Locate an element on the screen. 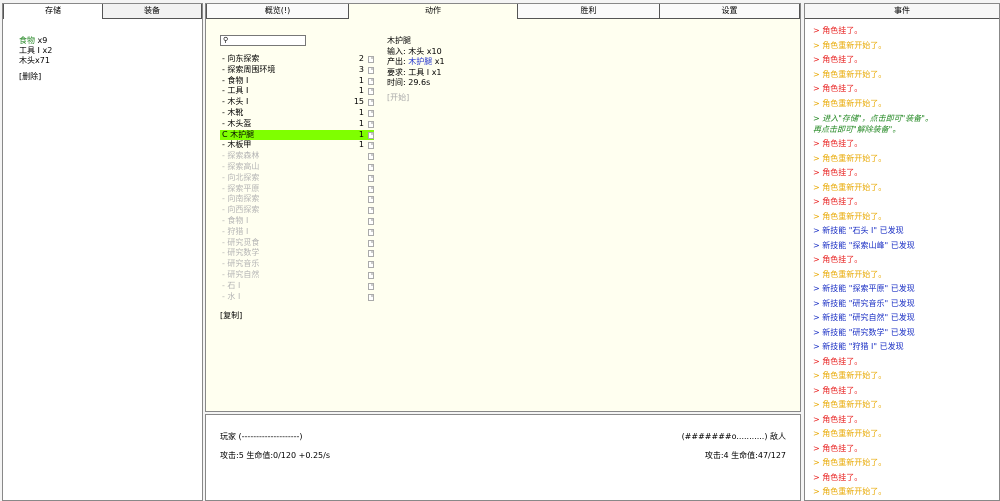 Image resolution: width=1000 pixels, height=501 pixels. input-label: 输入: is located at coordinates (396, 51).